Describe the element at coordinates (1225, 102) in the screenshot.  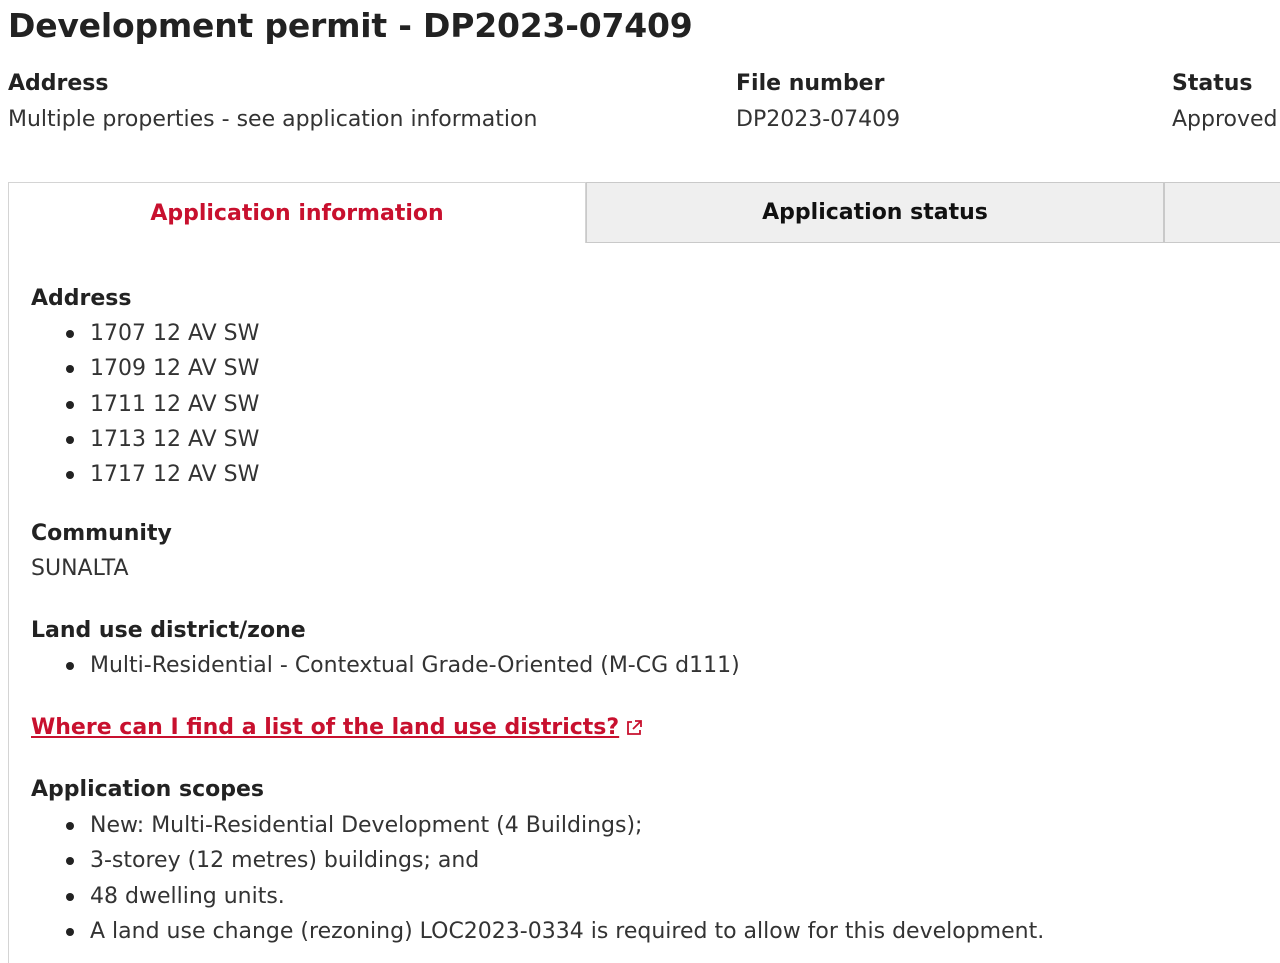
I see `summary-status: Status Approved` at that location.